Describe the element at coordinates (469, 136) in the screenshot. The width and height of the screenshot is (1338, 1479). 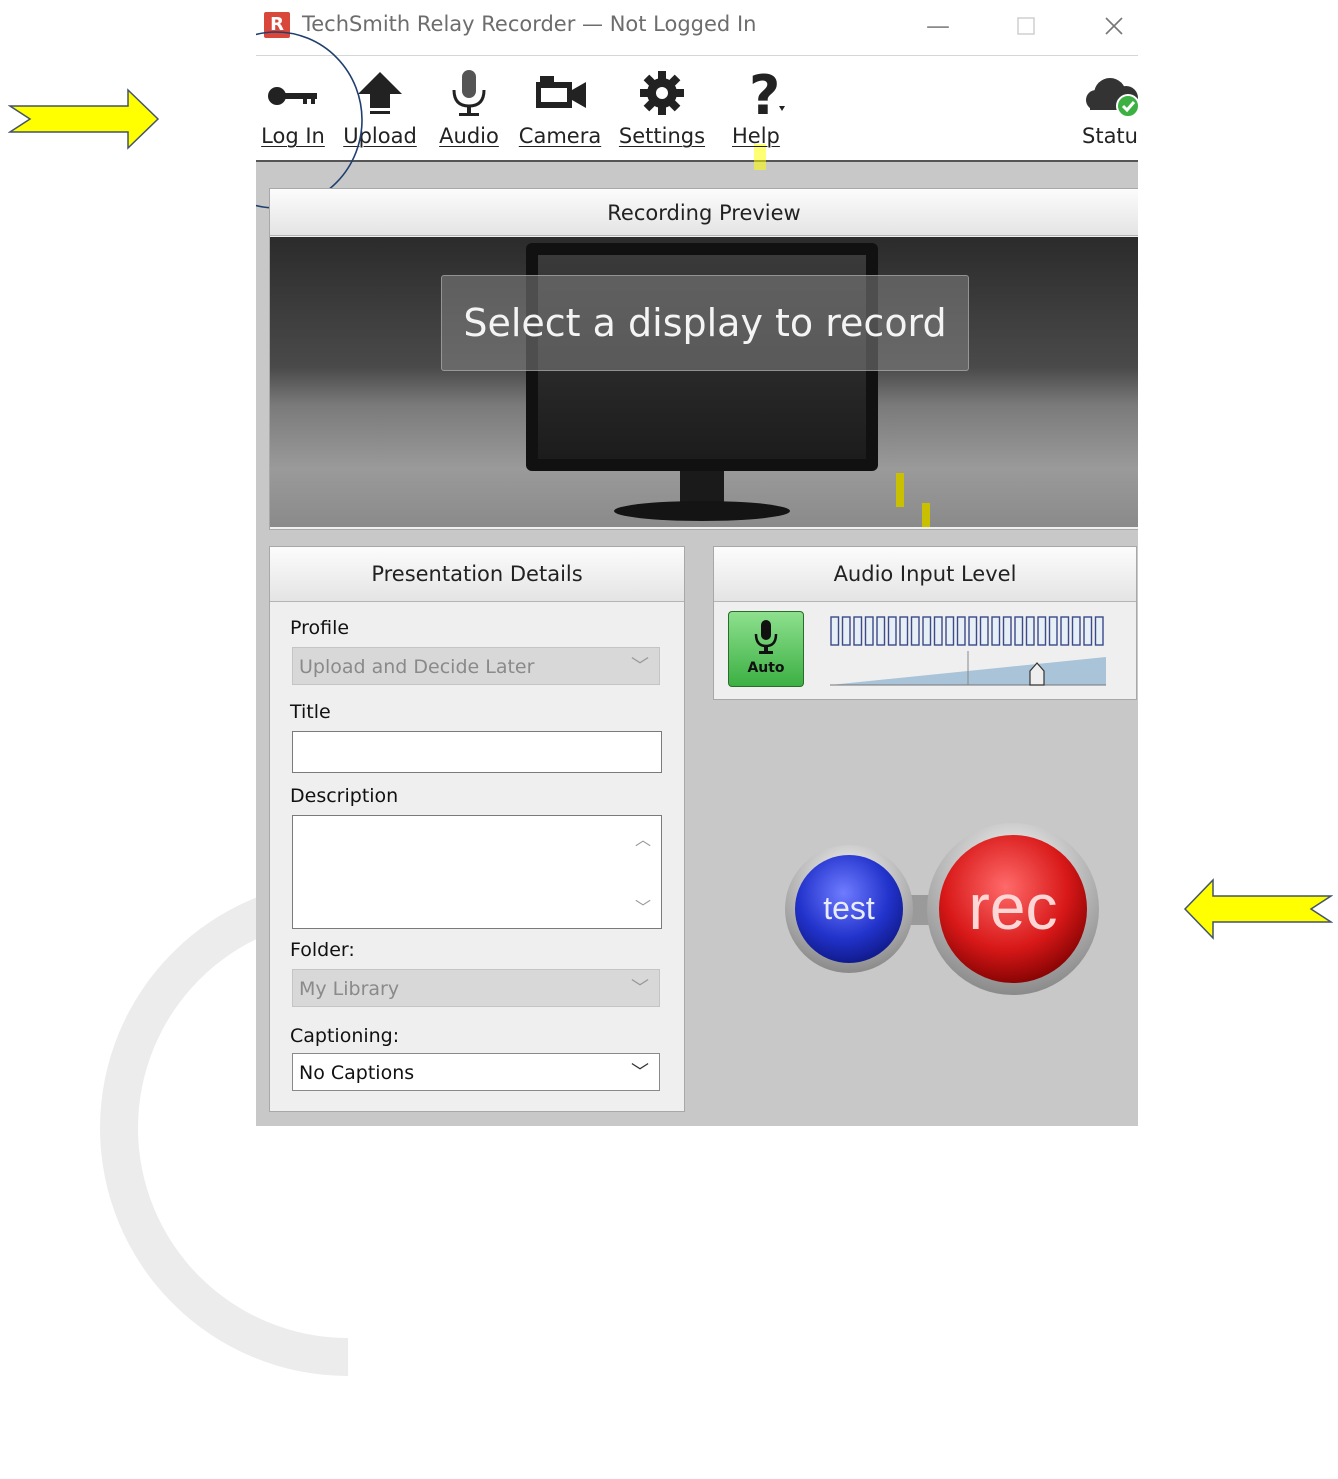
I see `audio-label: Audio` at that location.